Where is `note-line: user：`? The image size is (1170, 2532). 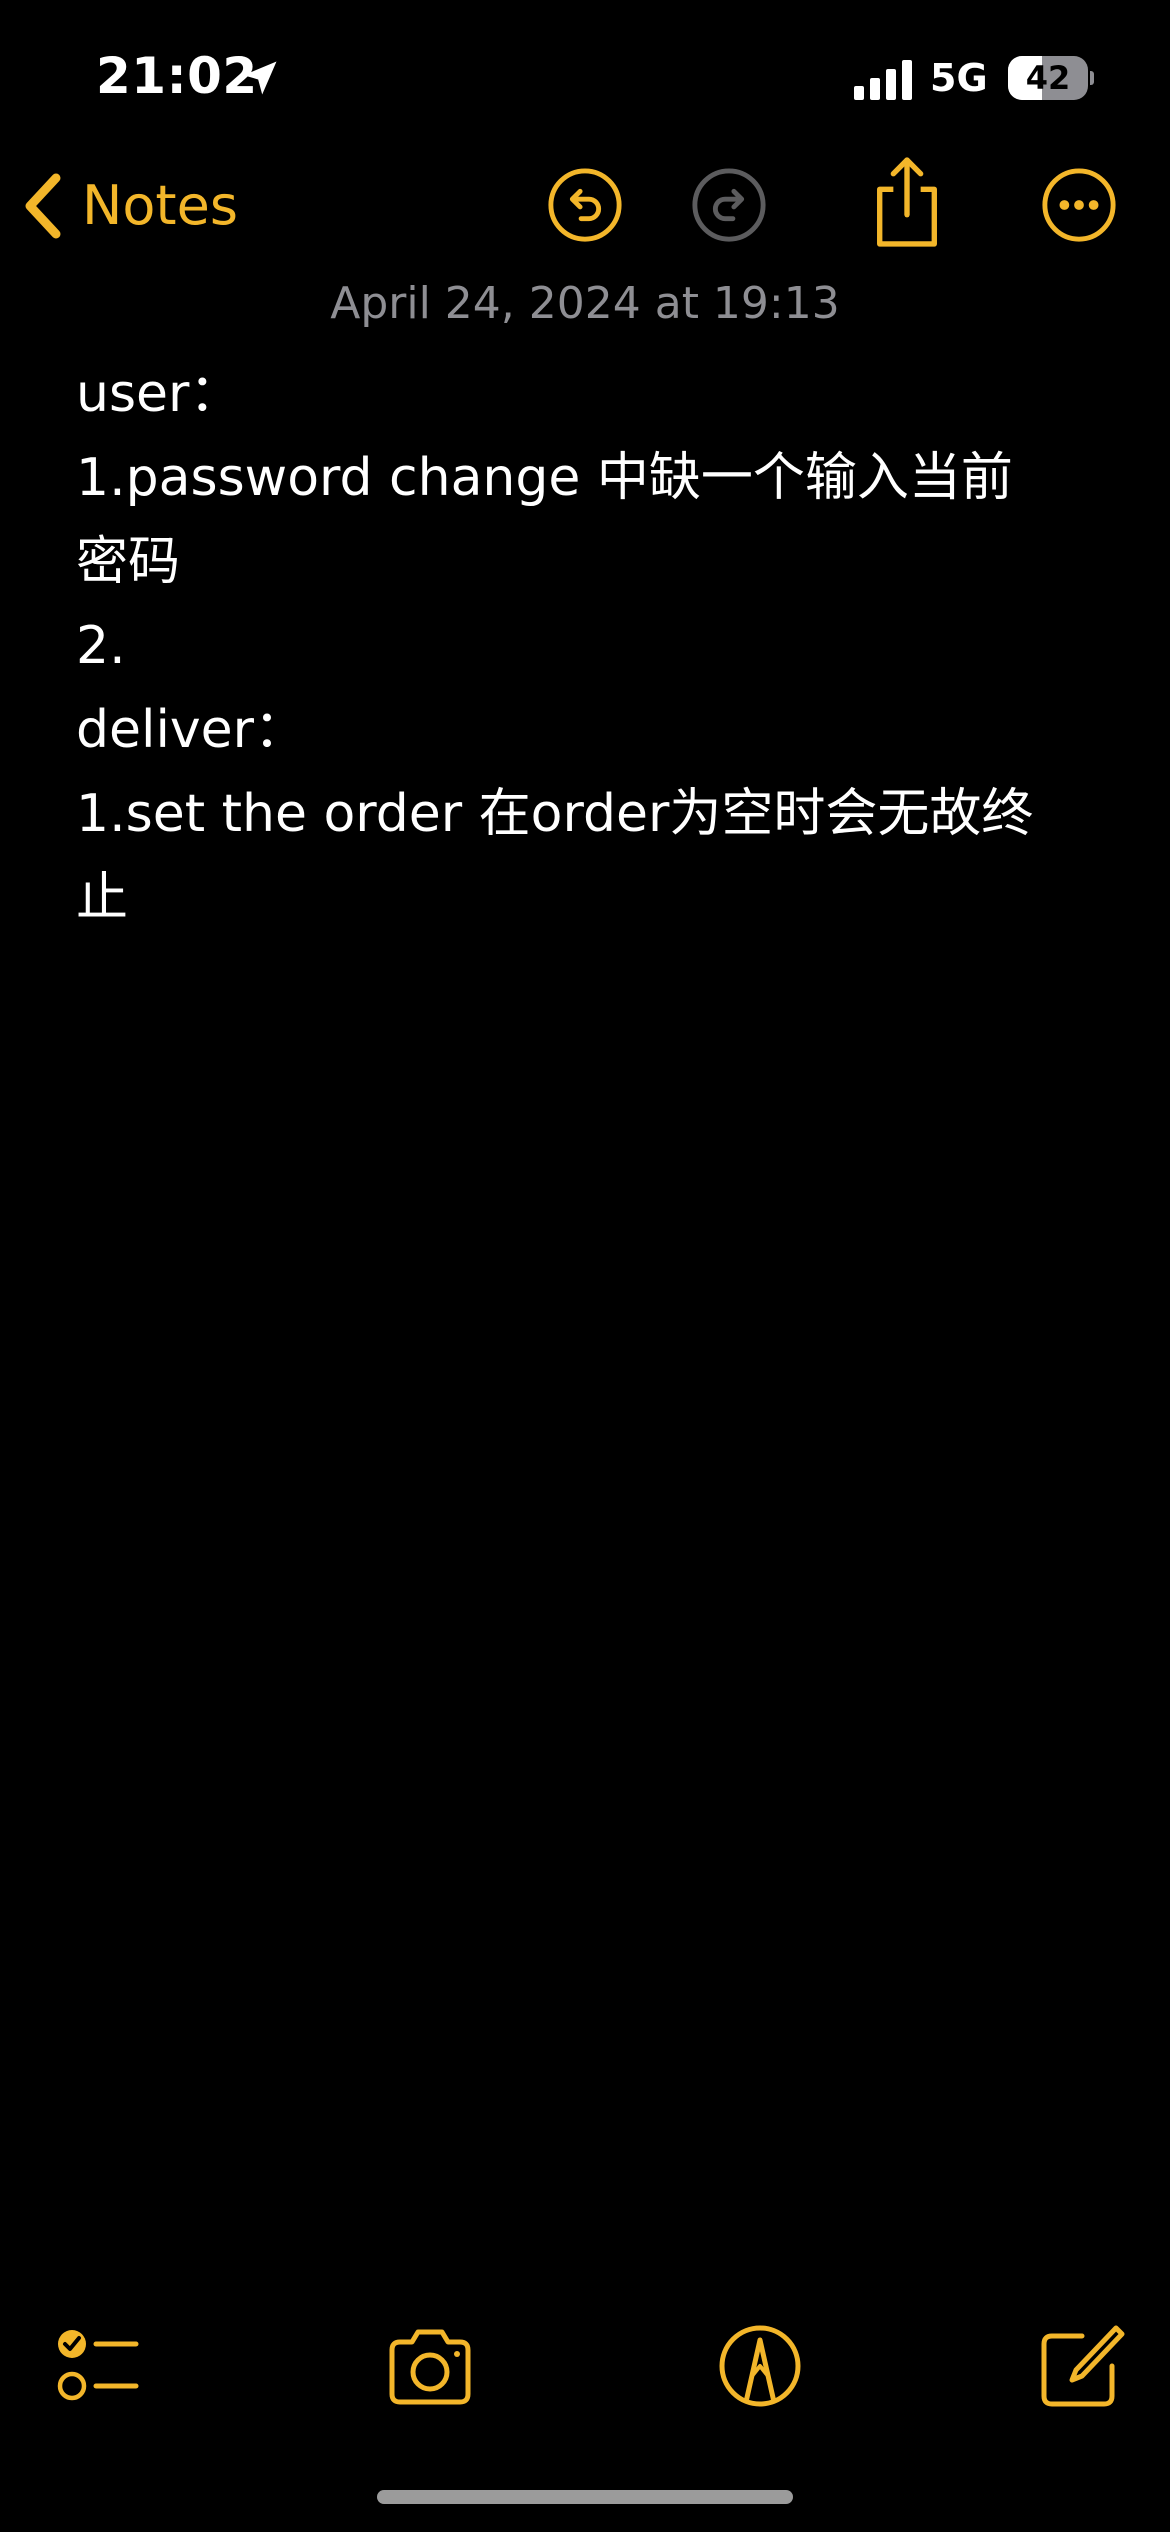
note-line: user： is located at coordinates (586, 394).